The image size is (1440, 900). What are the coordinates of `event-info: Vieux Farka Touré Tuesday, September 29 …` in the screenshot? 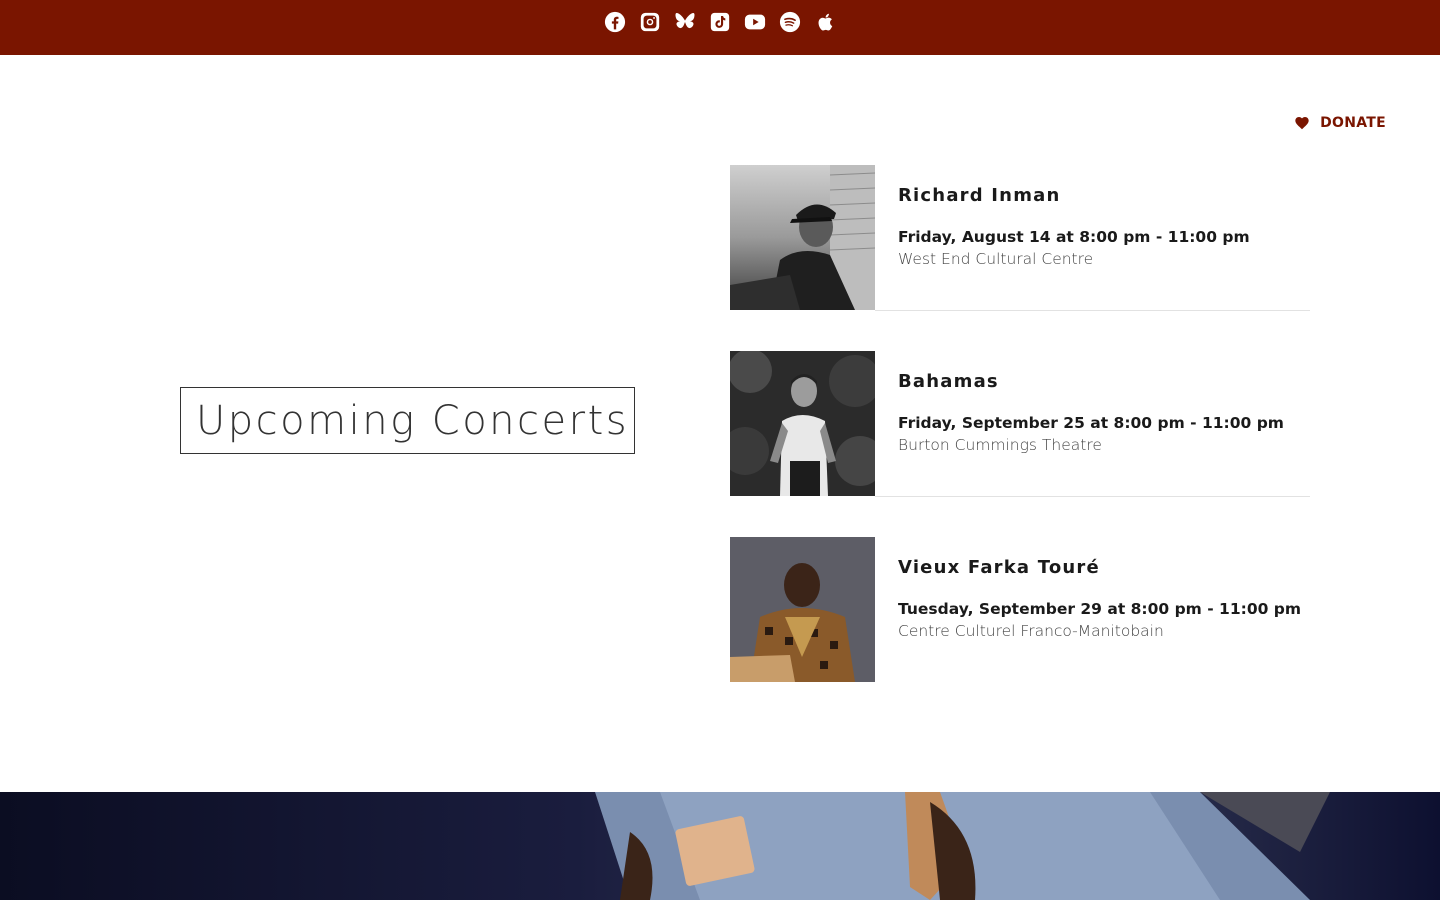 It's located at (1099, 598).